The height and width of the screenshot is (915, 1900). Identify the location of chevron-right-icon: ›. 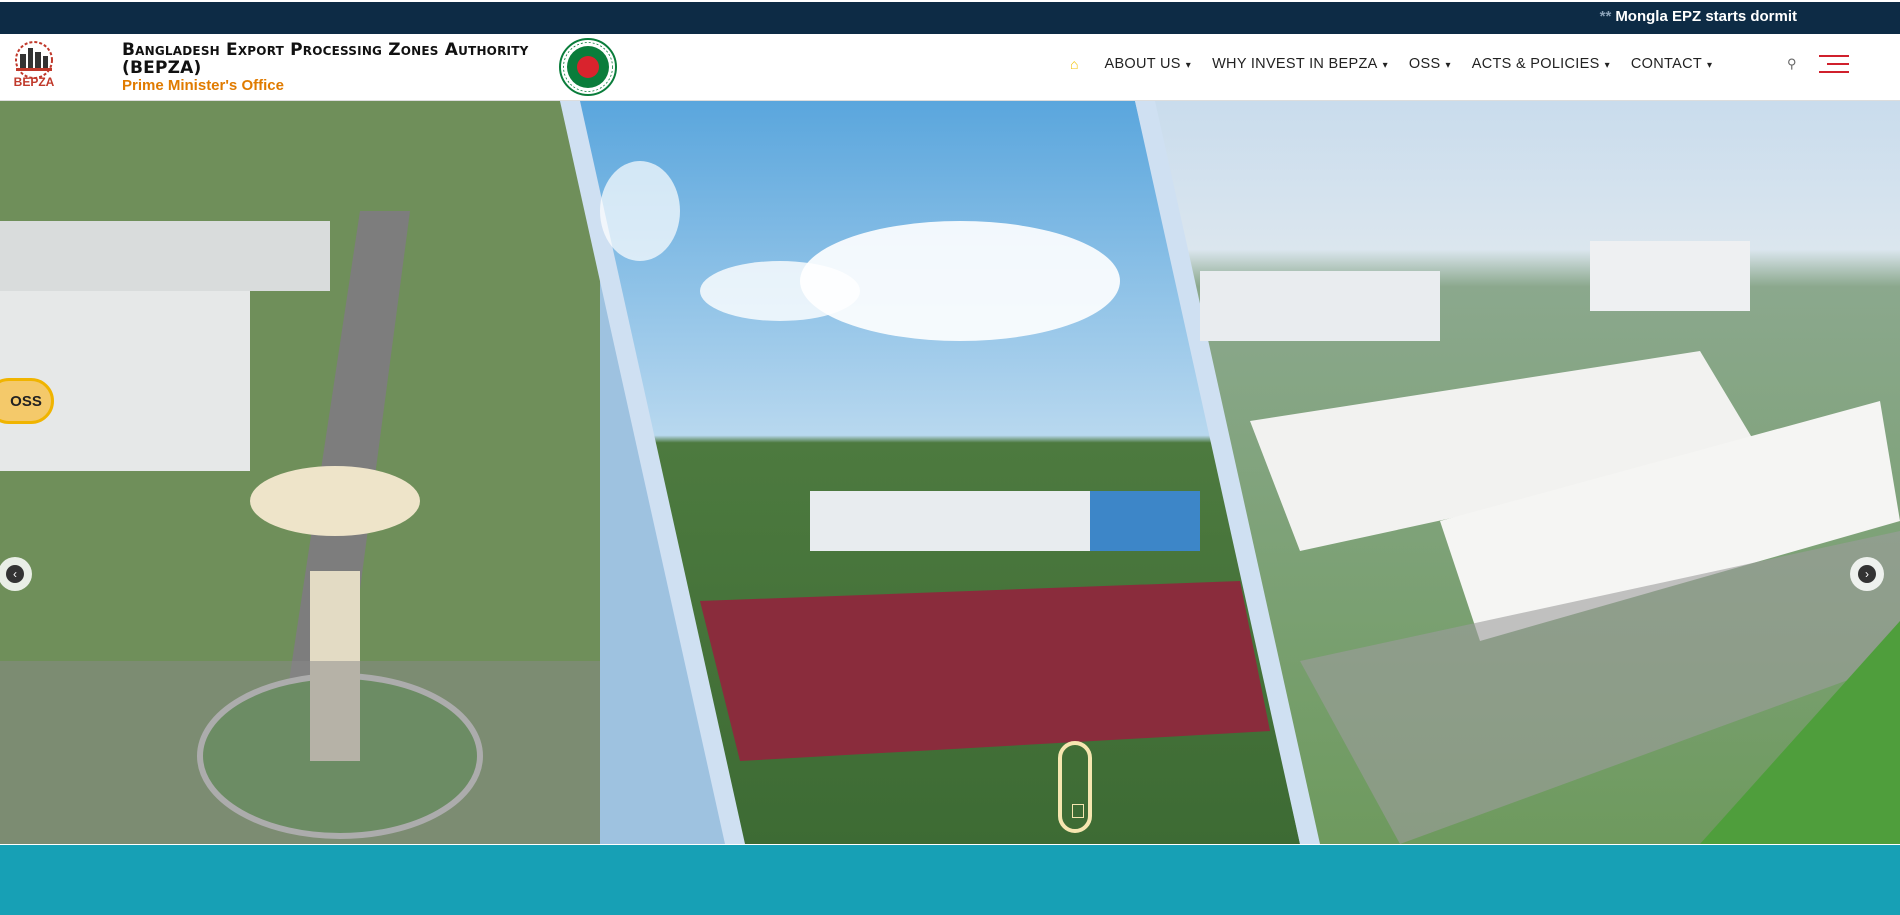
(1867, 574).